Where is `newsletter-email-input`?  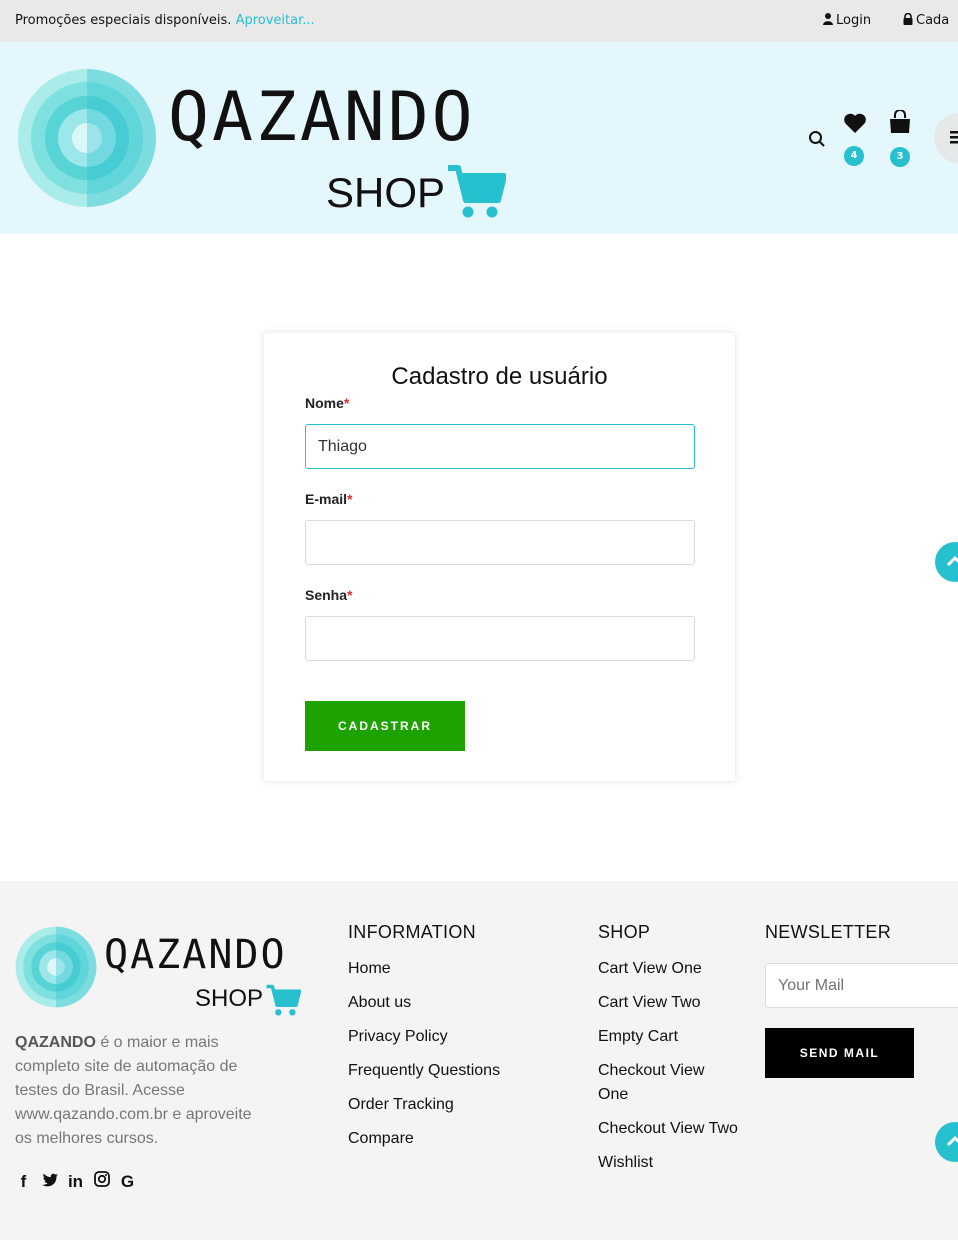
newsletter-email-input is located at coordinates (861, 985).